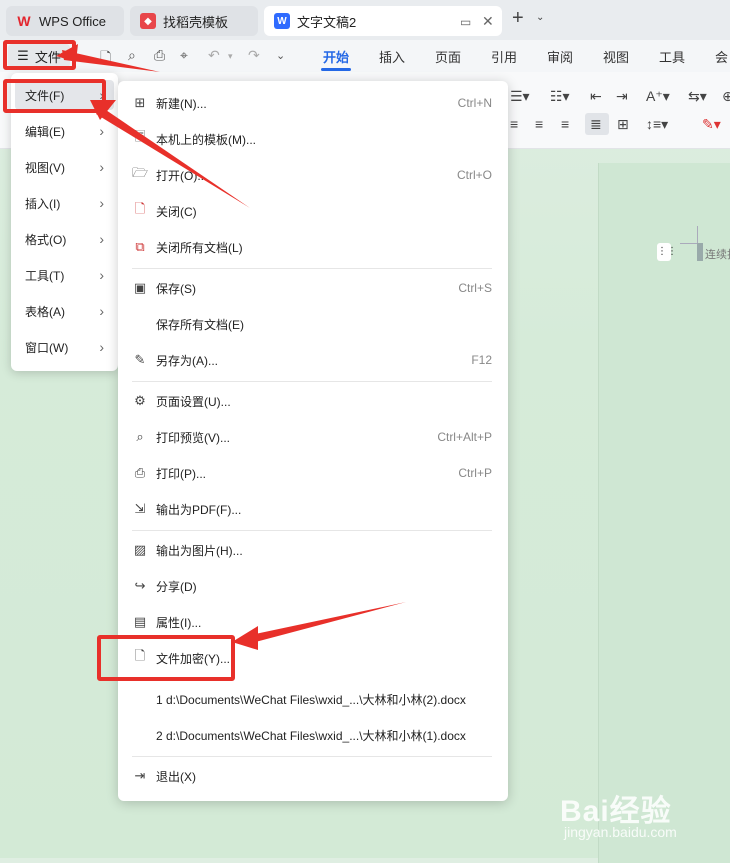 This screenshot has width=730, height=863. Describe the element at coordinates (392, 56) in the screenshot. I see `tab-insert: 插入` at that location.